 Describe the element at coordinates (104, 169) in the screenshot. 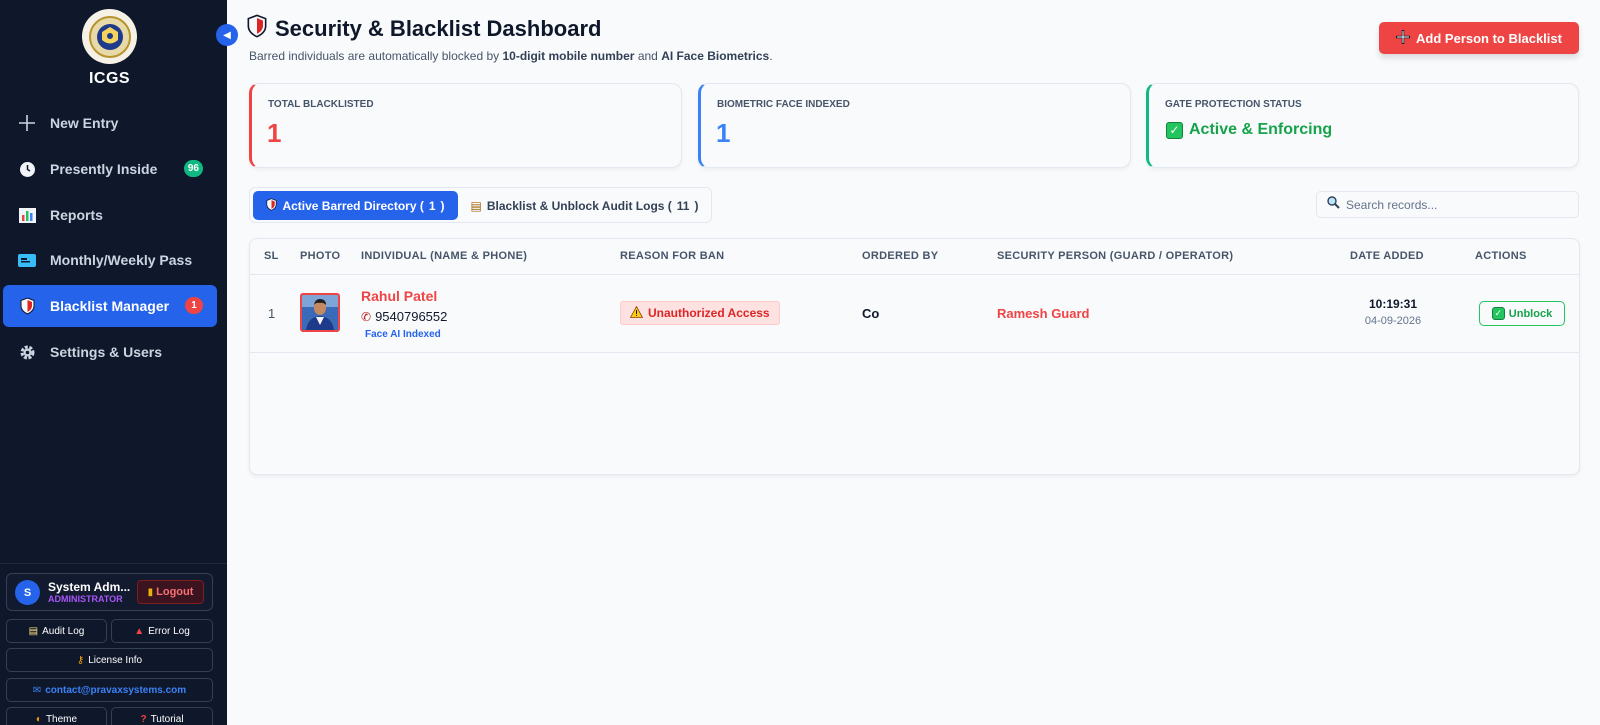

I see `sidebar-item-label: Presently Inside` at that location.